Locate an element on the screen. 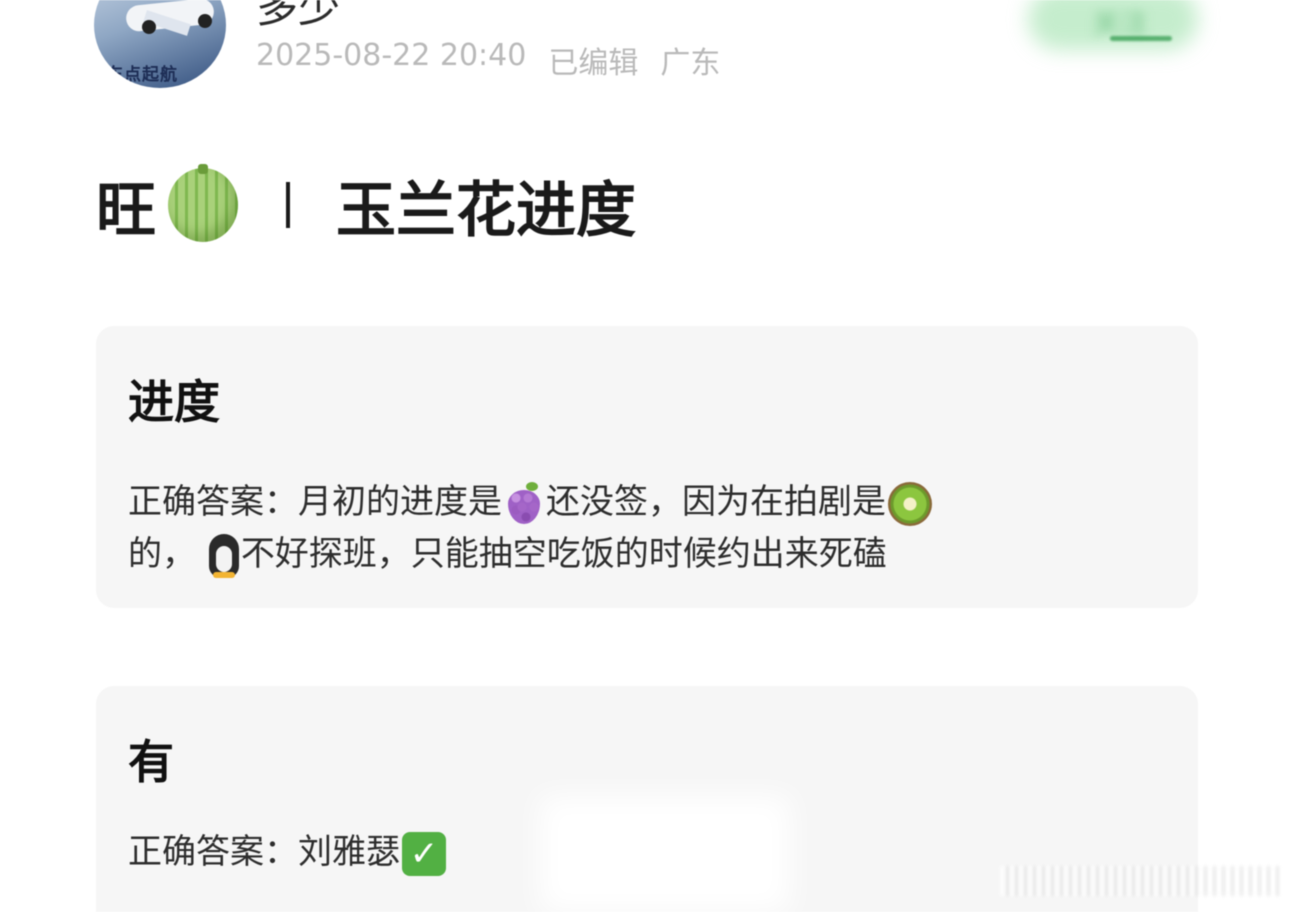 This screenshot has width=1290, height=912. post-meta: 2025-08-22 20:40 已编辑 广东 is located at coordinates (488, 60).